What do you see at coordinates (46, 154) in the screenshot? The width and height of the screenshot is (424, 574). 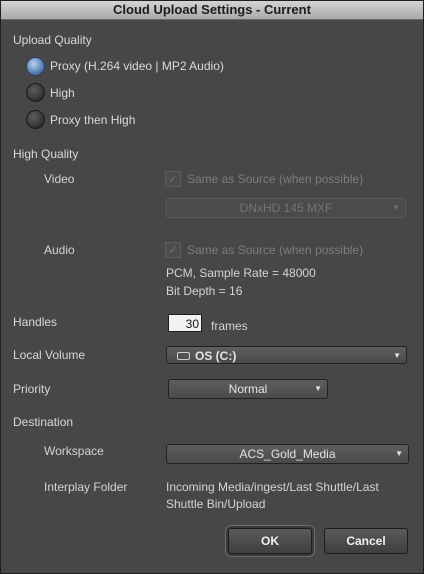 I see `high-quality-heading: High Quality` at bounding box center [46, 154].